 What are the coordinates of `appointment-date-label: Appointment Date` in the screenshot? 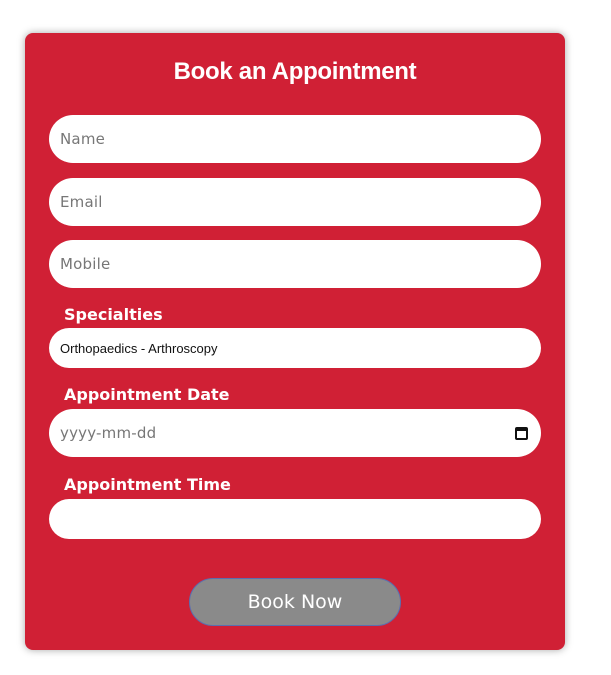 It's located at (147, 394).